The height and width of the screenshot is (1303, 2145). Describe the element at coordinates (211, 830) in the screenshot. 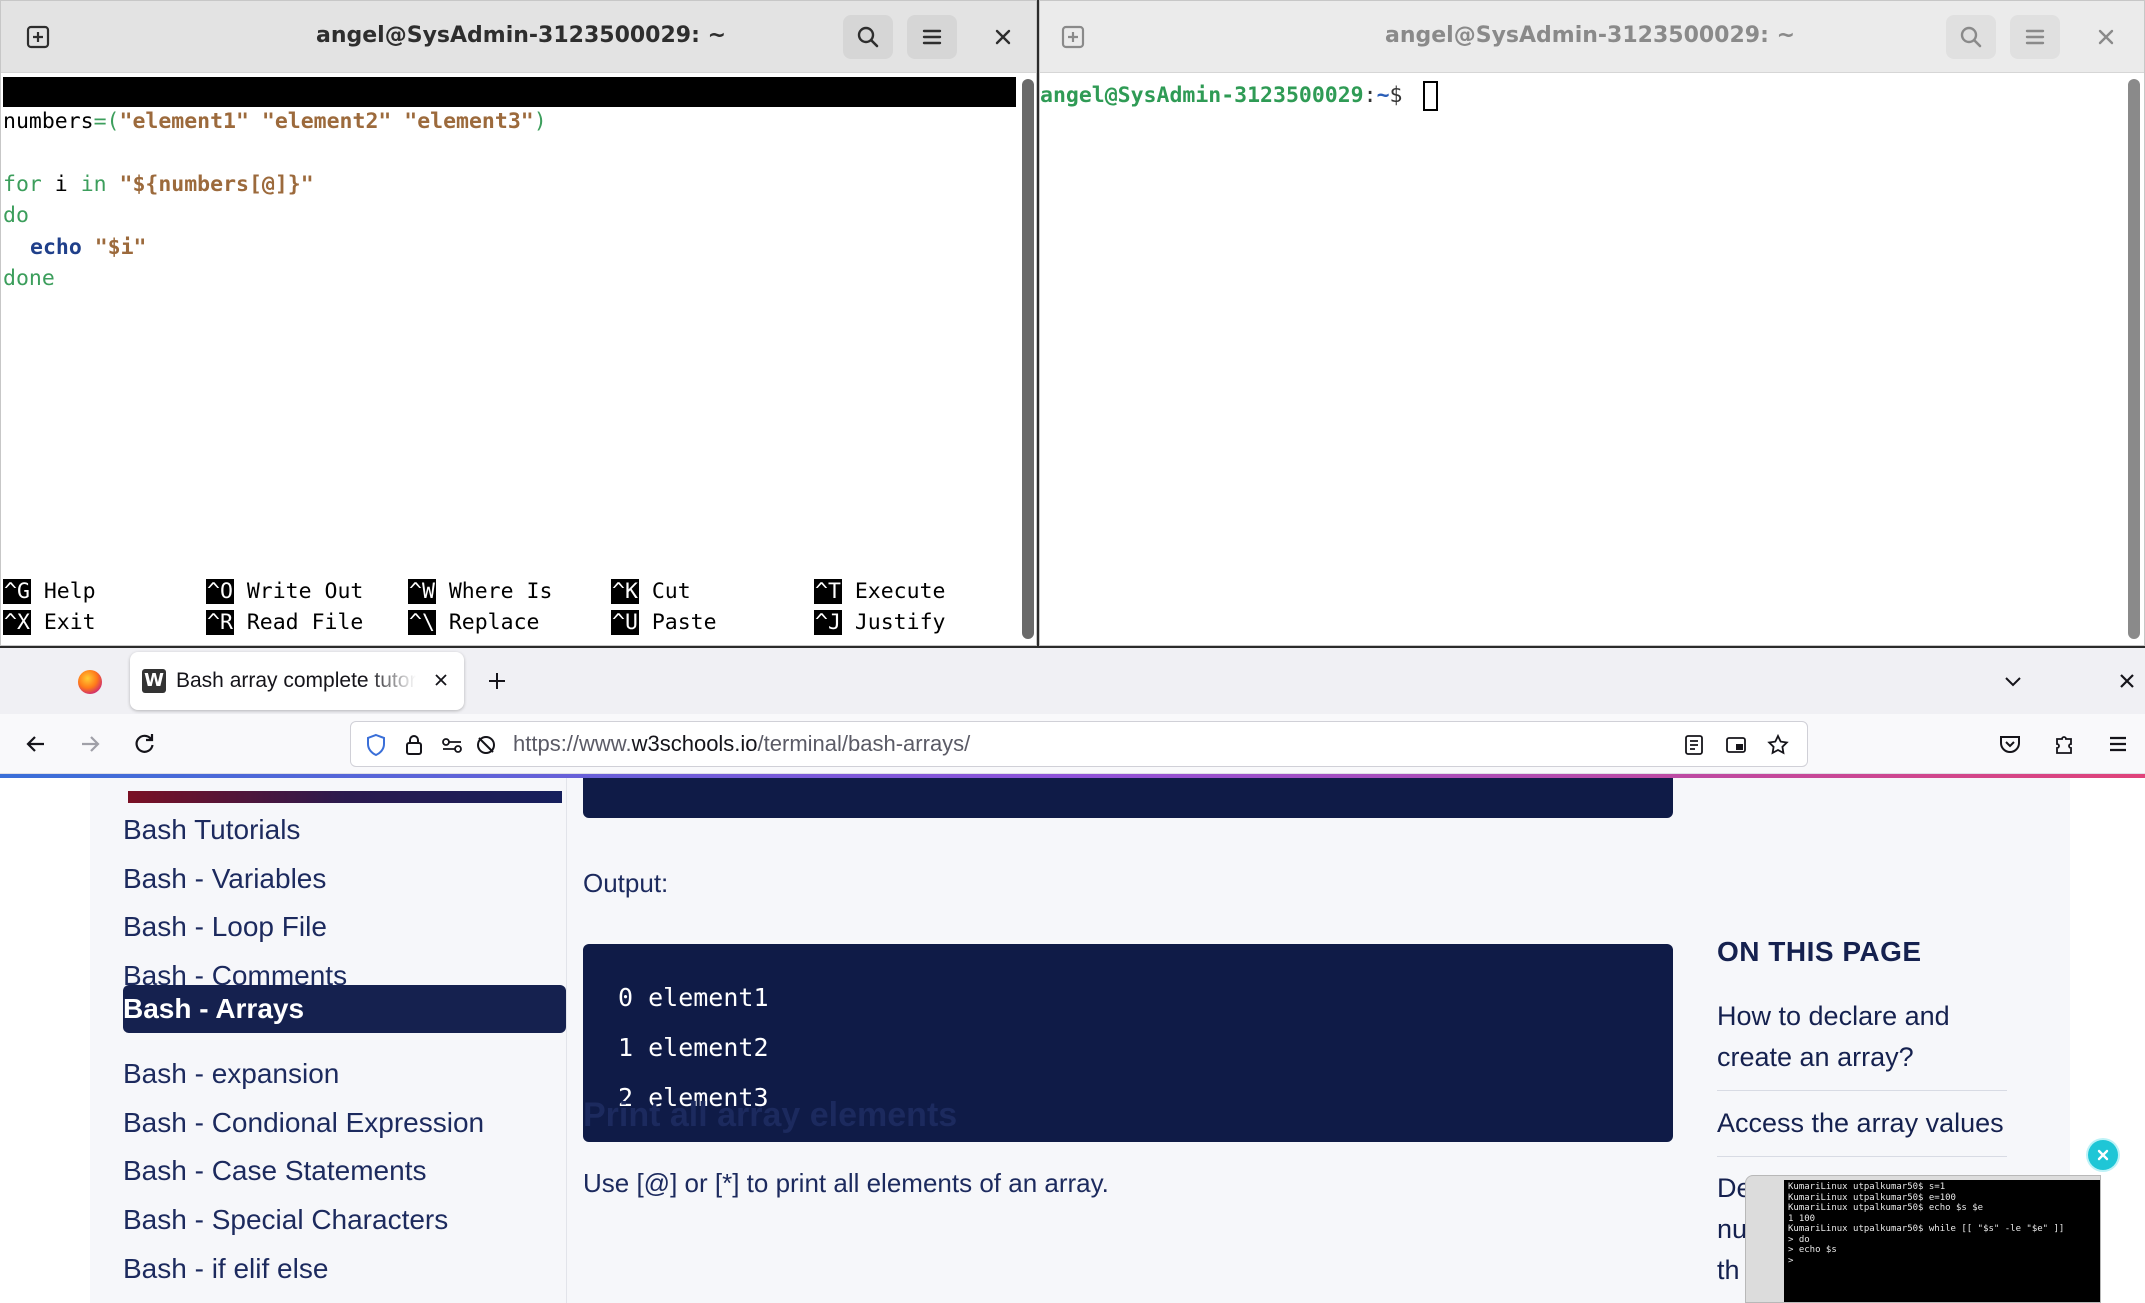

I see `sidebar-item-bash-tutorials: Bash Tutorials` at that location.